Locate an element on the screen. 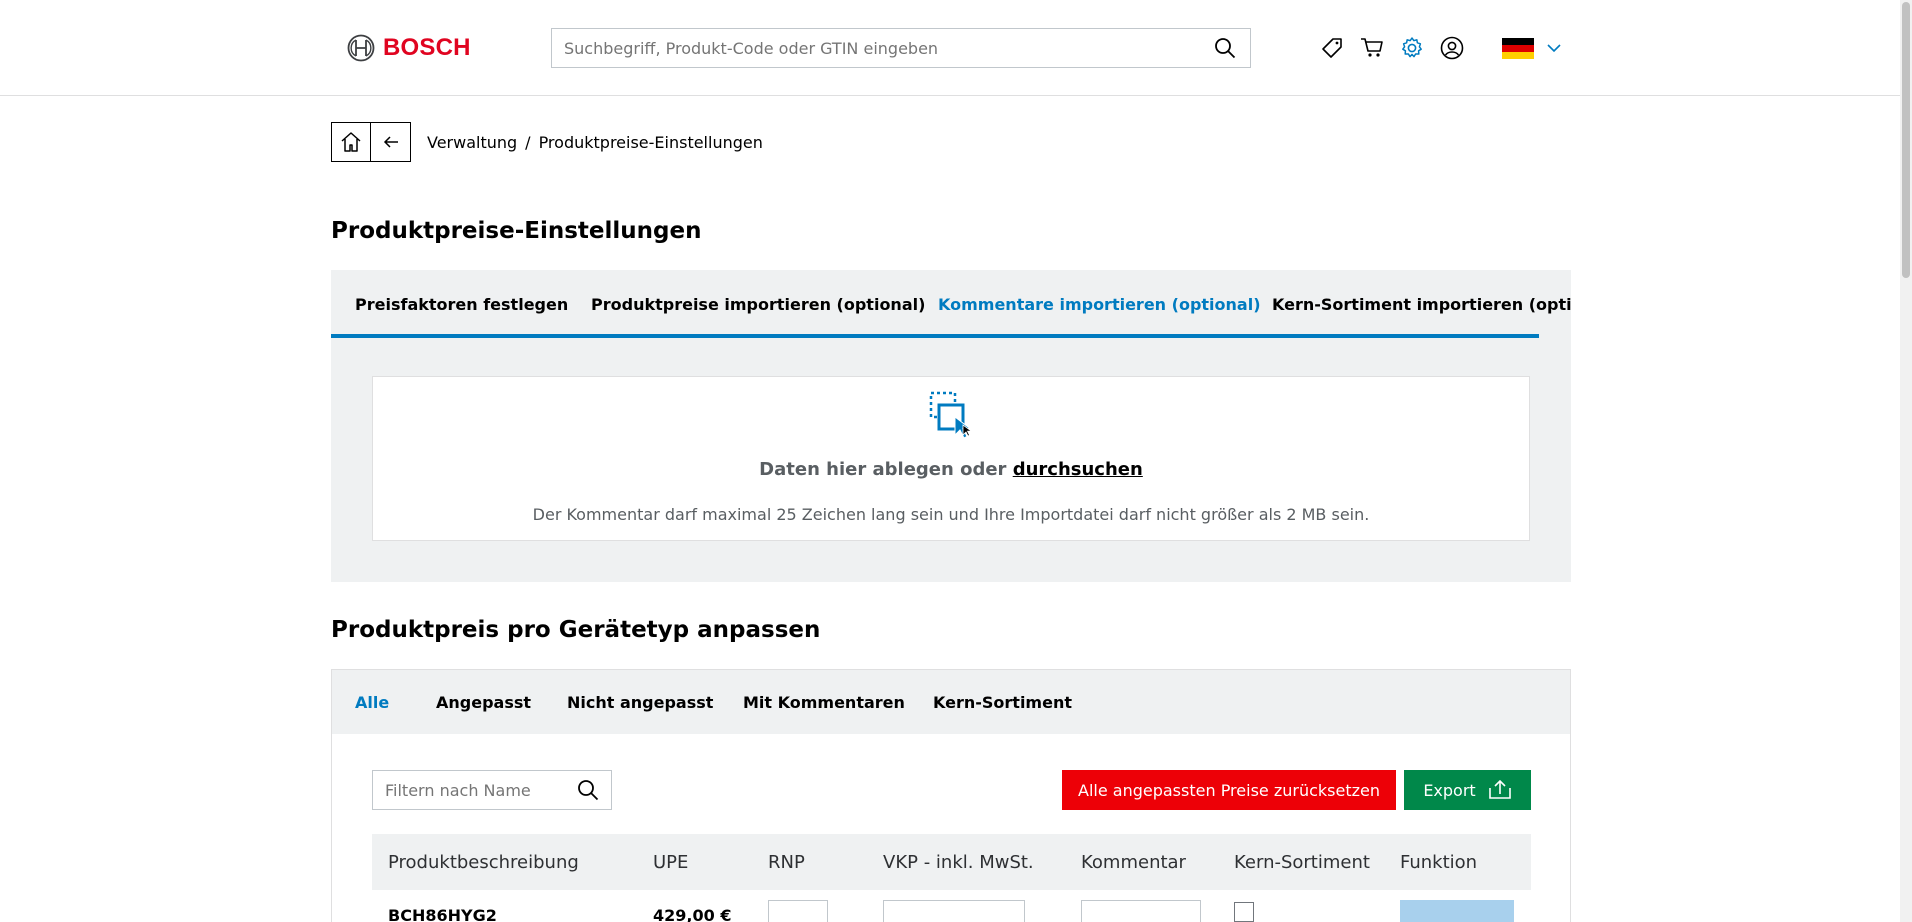  export-button: Export is located at coordinates (1467, 790).